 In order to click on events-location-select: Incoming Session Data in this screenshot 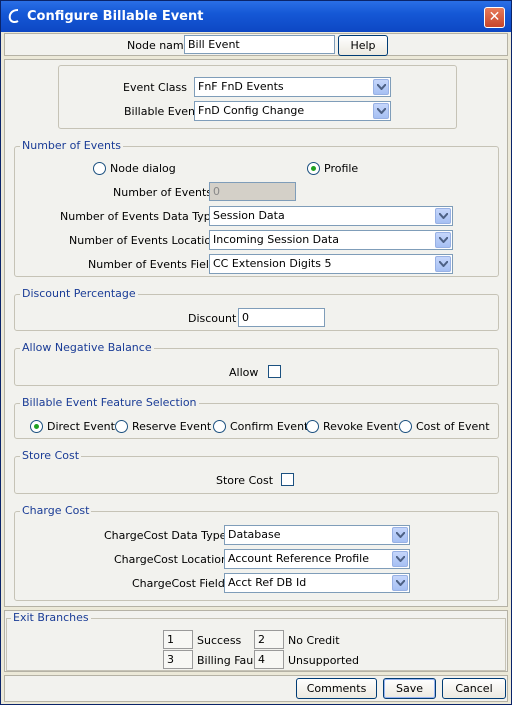, I will do `click(331, 240)`.